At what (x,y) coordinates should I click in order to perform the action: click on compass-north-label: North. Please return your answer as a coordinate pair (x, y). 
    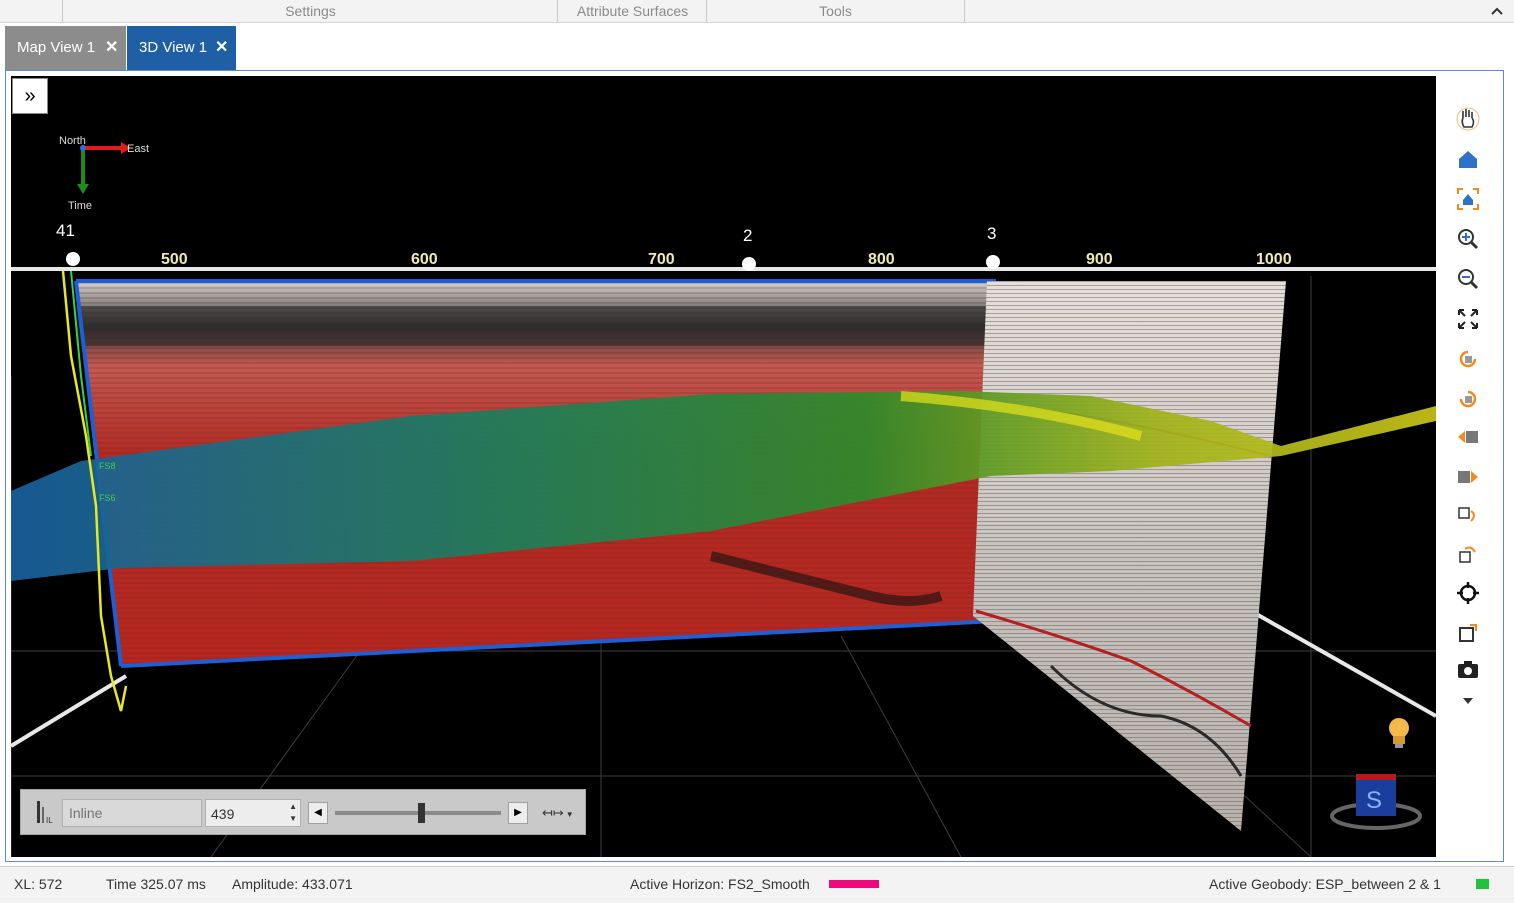
    Looking at the image, I should click on (72, 141).